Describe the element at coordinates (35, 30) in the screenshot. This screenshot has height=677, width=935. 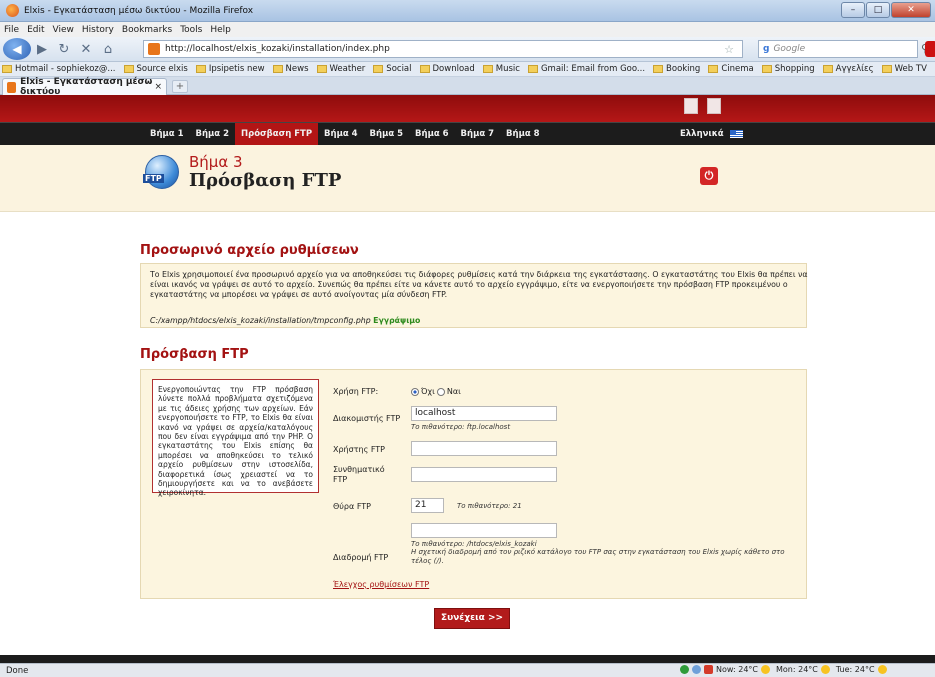
I see `menu-edit: Edit` at that location.